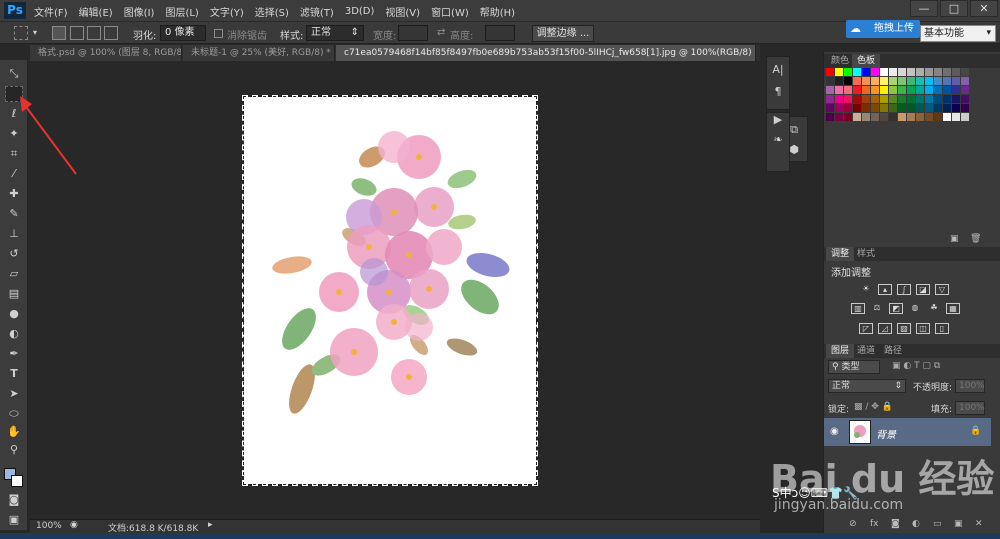 The height and width of the screenshot is (539, 1000). Describe the element at coordinates (139, 11) in the screenshot. I see `menu-image: 图像(I)` at that location.